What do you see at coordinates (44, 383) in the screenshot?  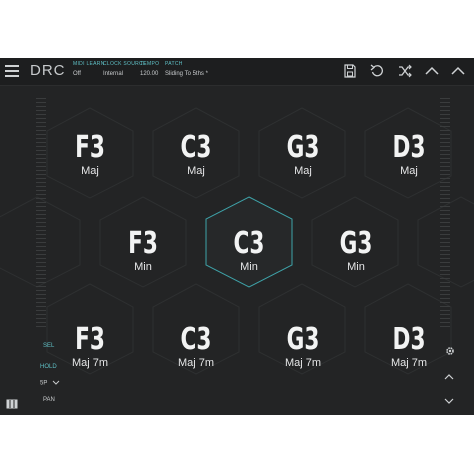 I see `mode-value: 5P` at bounding box center [44, 383].